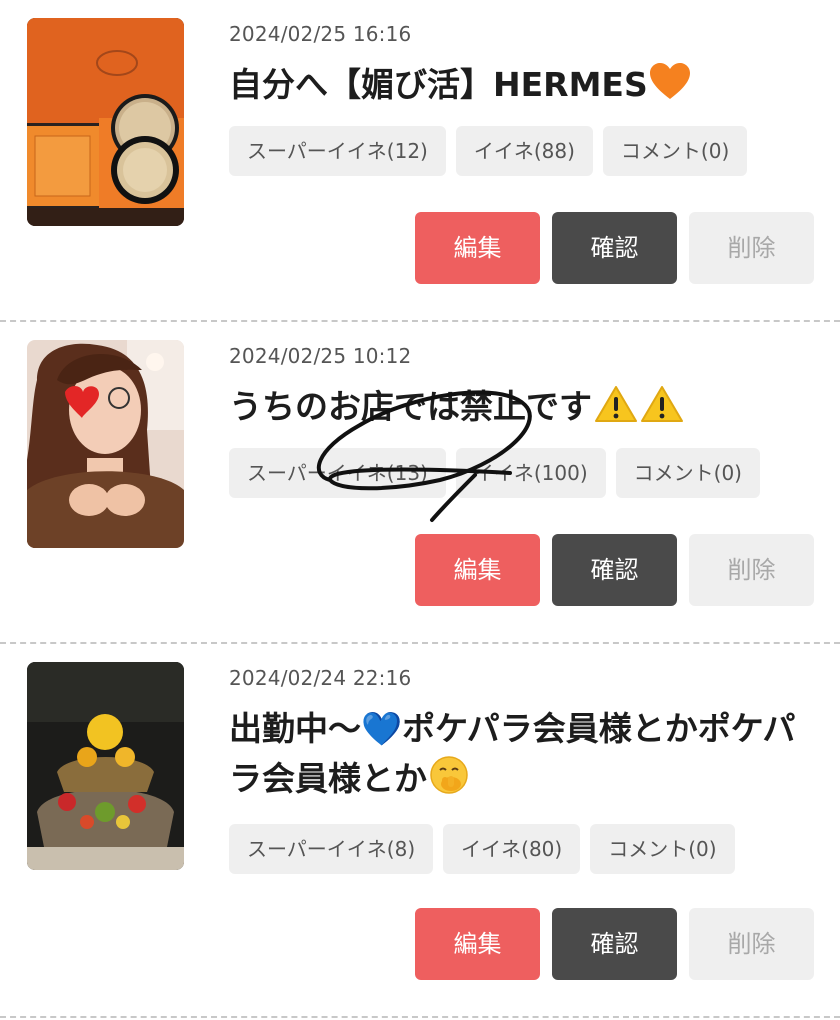 This screenshot has height=1020, width=840. What do you see at coordinates (512, 753) in the screenshot?
I see `post-title-text: 出勤中〜💙ポケパラ会員様とかポケパラ会員様とか` at bounding box center [512, 753].